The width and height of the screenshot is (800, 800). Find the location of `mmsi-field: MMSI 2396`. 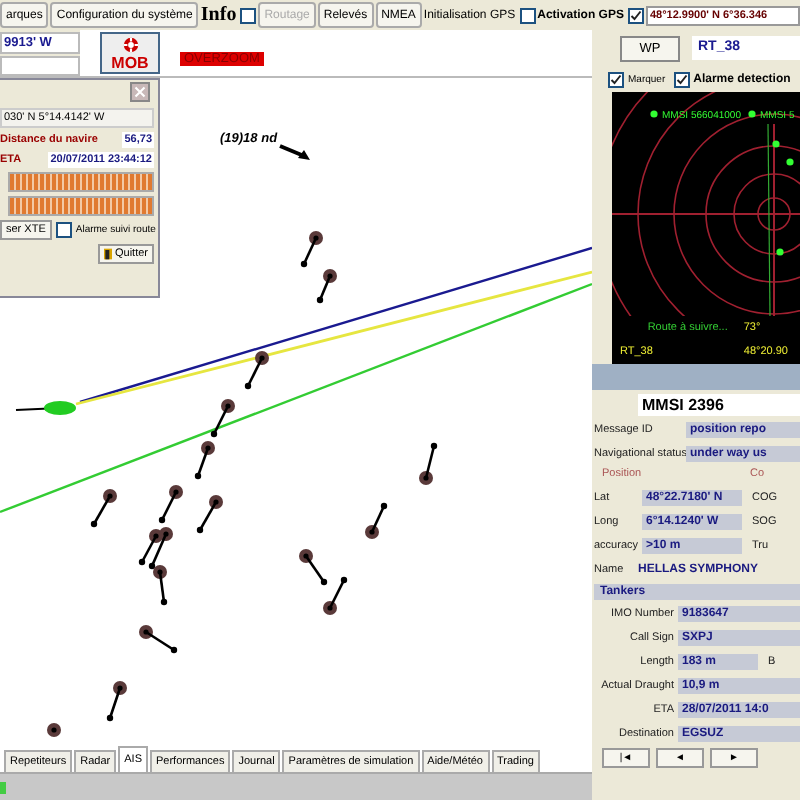

mmsi-field: MMSI 2396 is located at coordinates (719, 405).